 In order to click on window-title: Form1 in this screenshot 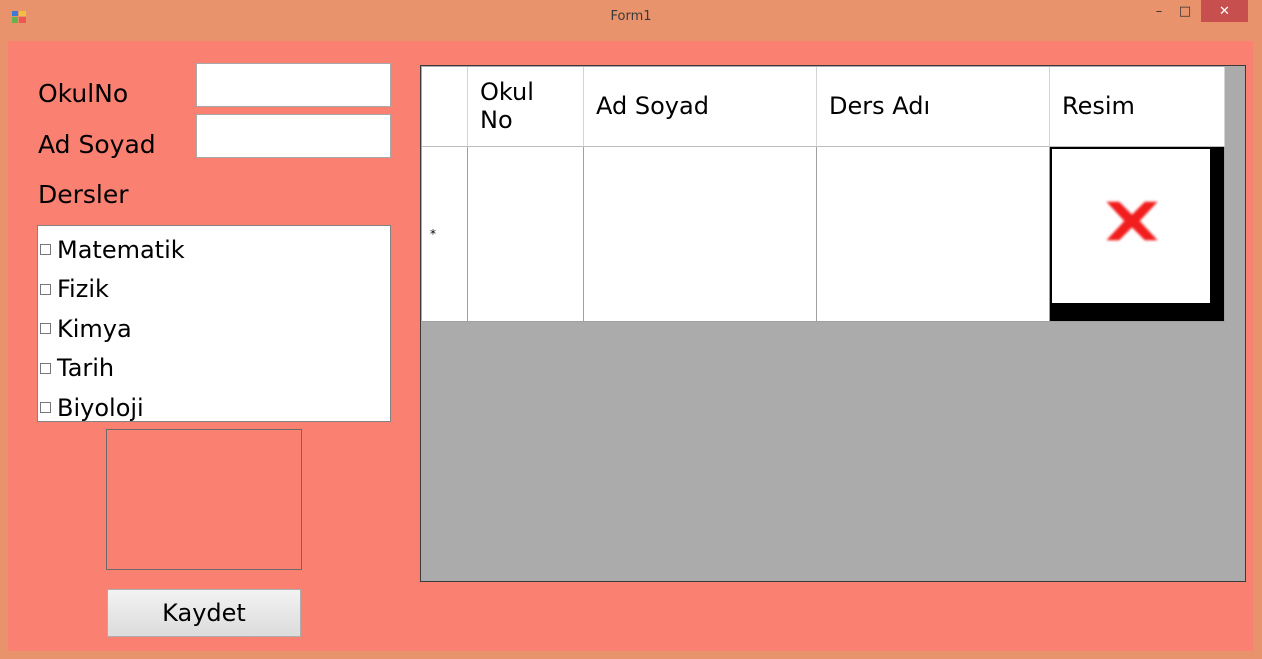, I will do `click(631, 16)`.